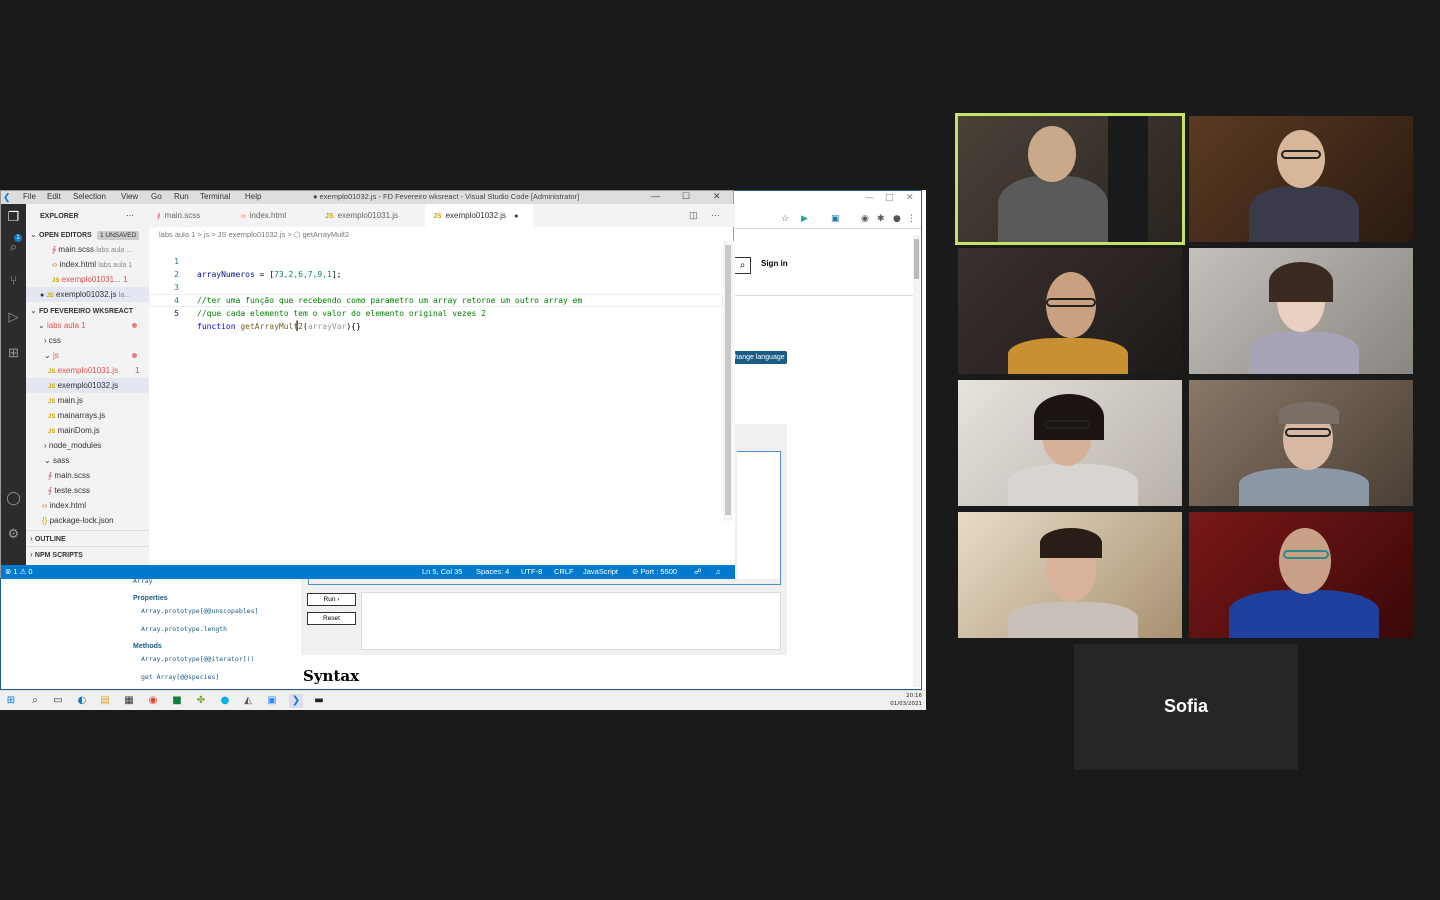 Image resolution: width=1440 pixels, height=900 pixels. I want to click on example-editor, so click(759, 518).